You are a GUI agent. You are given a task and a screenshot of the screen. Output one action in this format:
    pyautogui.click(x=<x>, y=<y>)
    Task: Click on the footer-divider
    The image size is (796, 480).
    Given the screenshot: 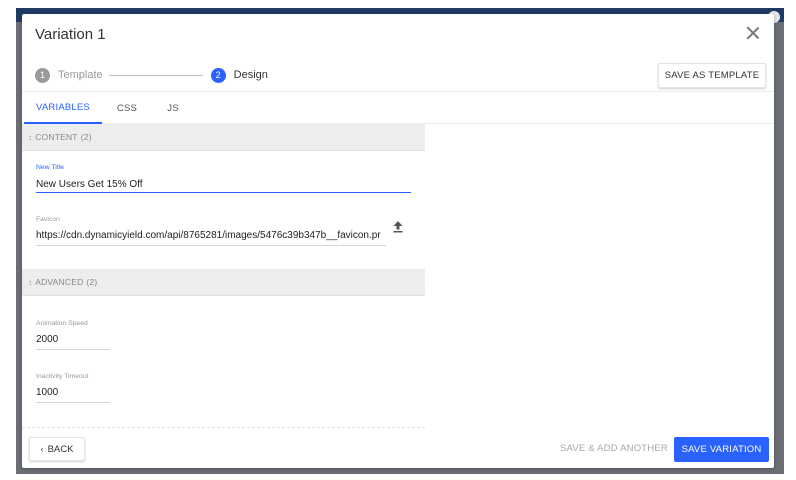 What is the action you would take?
    pyautogui.click(x=223, y=427)
    